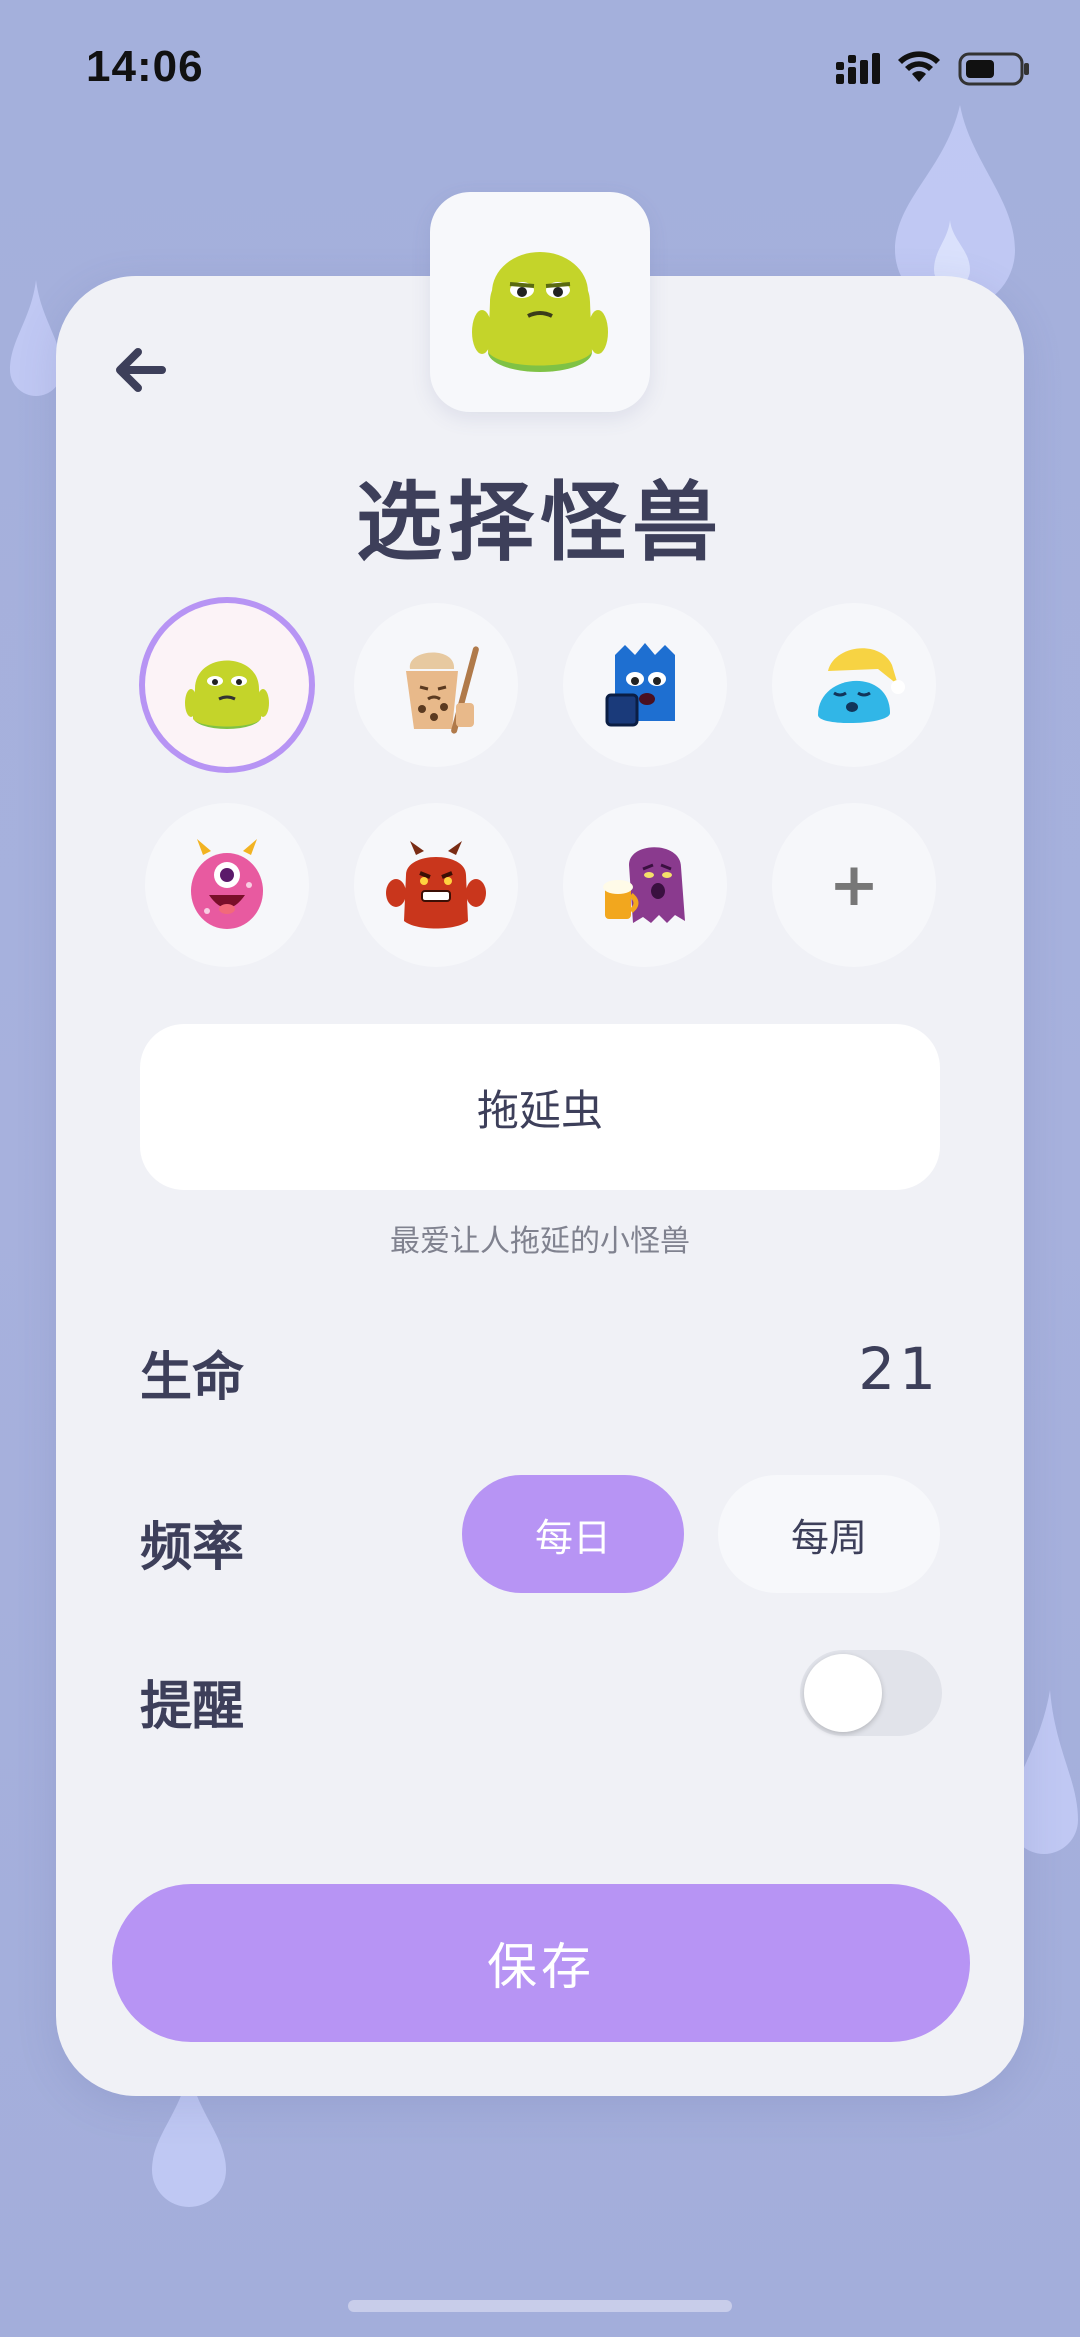 This screenshot has width=1080, height=2337. I want to click on monster-option-milk-tea, so click(436, 685).